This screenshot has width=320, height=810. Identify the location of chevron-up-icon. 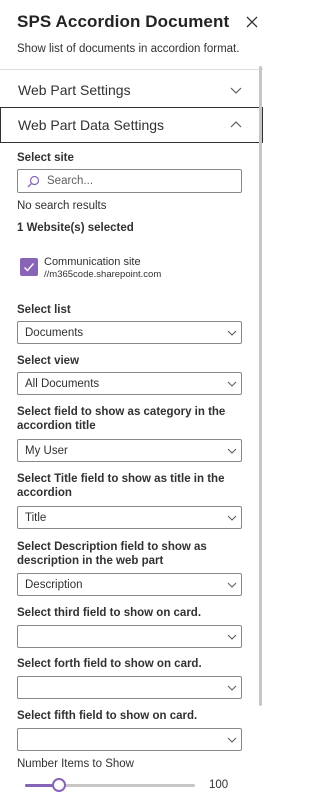
(236, 124).